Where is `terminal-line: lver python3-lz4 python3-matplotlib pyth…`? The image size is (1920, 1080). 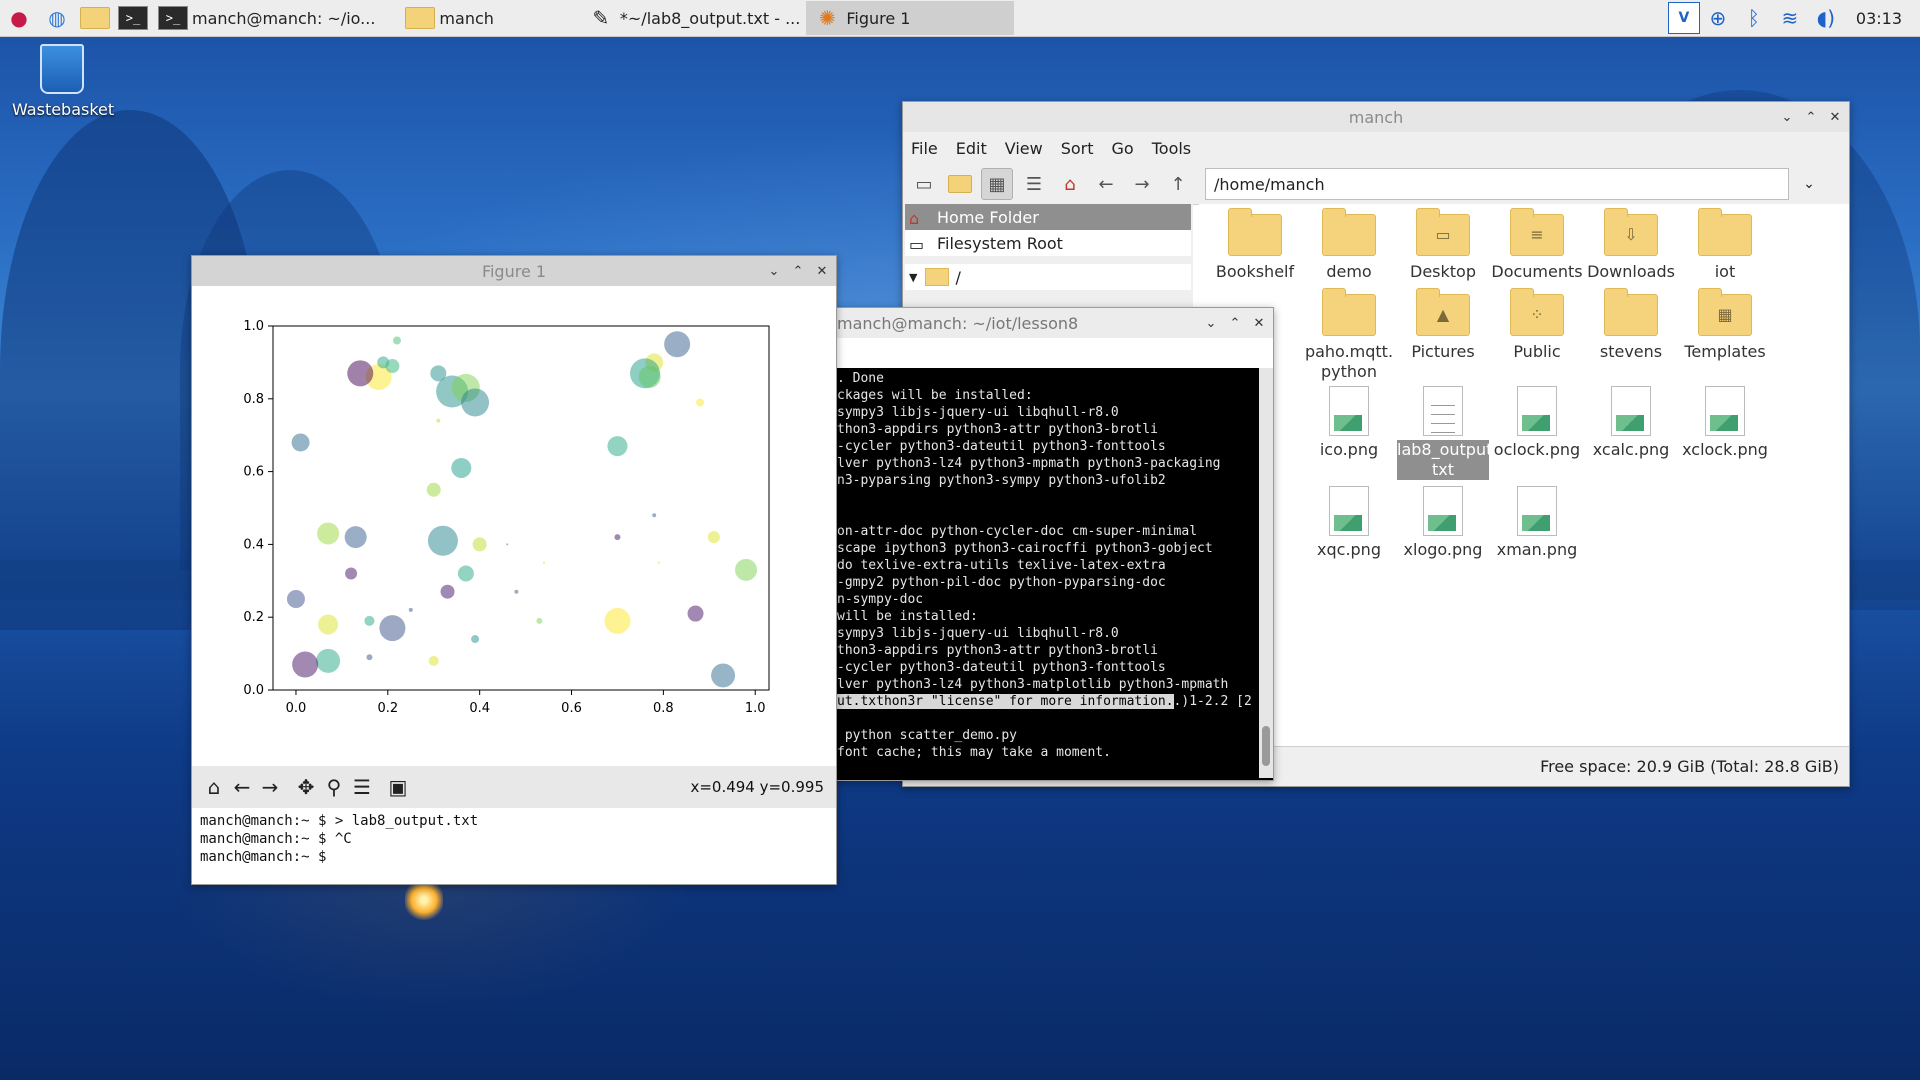 terminal-line: lver python3-lz4 python3-matplotlib pyth… is located at coordinates (1033, 684).